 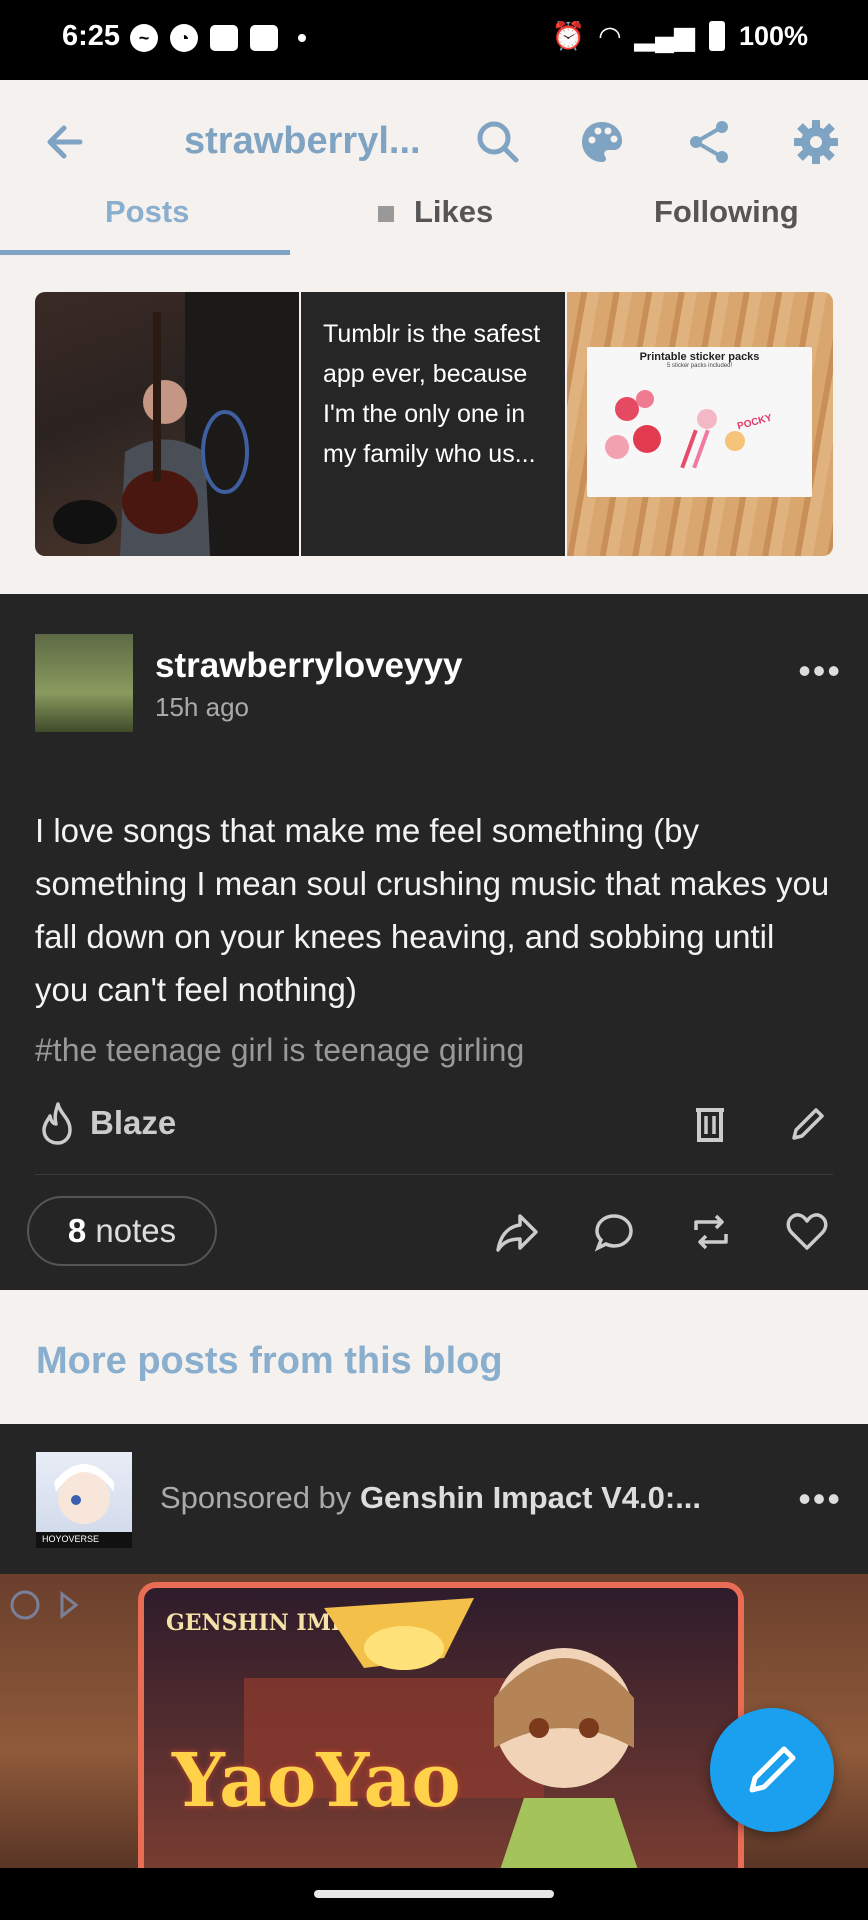 What do you see at coordinates (716, 36) in the screenshot?
I see `battery-icon` at bounding box center [716, 36].